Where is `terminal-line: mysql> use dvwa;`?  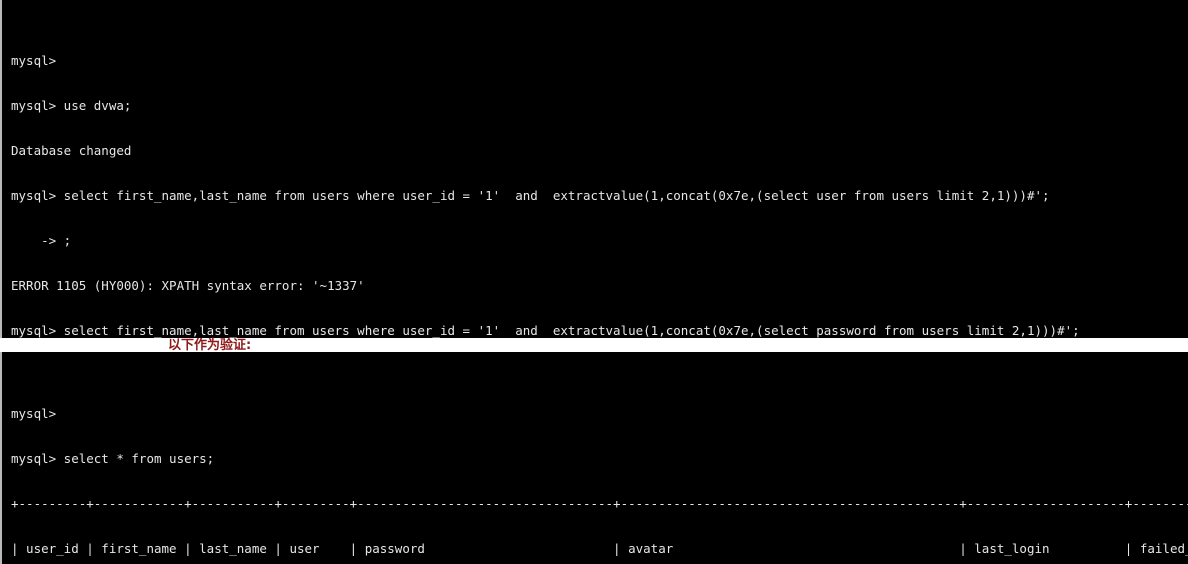 terminal-line: mysql> use dvwa; is located at coordinates (71, 105).